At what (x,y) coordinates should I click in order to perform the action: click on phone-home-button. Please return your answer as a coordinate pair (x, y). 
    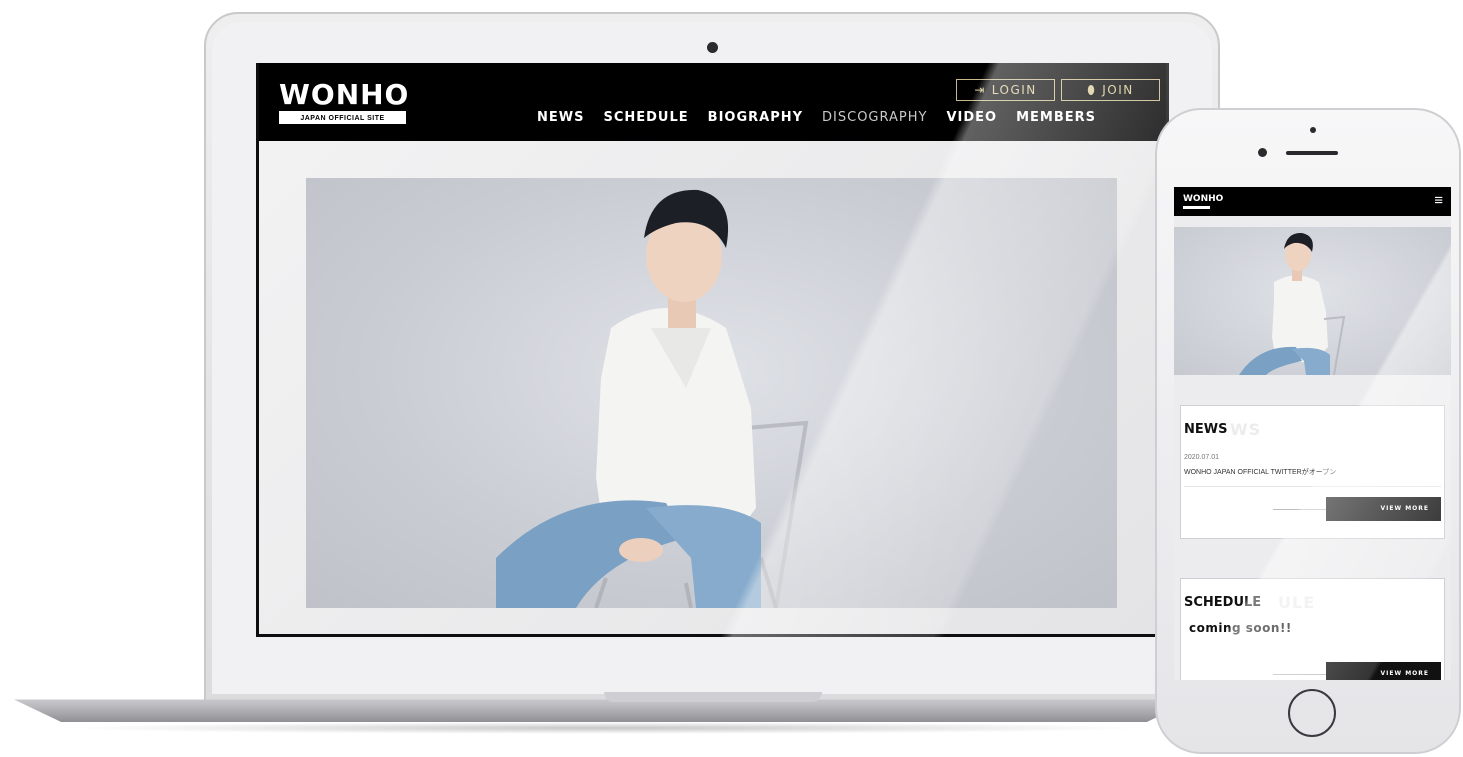
    Looking at the image, I should click on (1312, 713).